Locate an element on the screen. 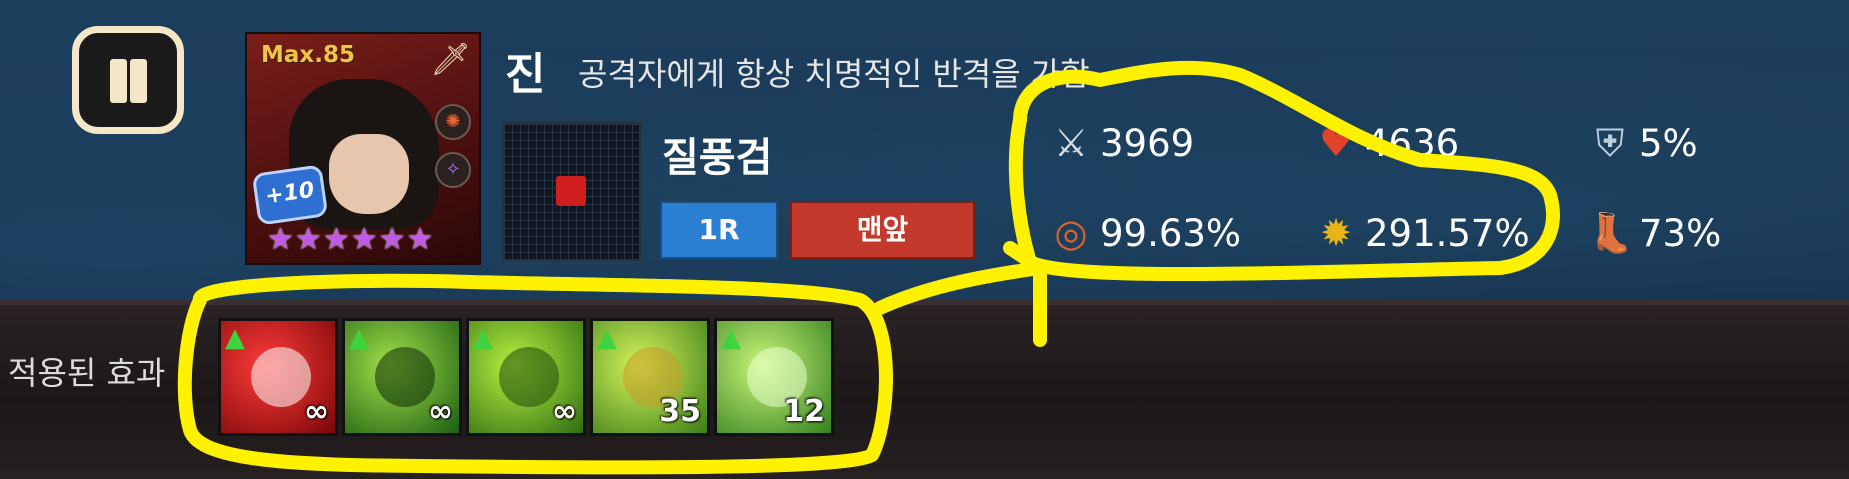  annotation-arrowhead is located at coordinates (1025, 294).